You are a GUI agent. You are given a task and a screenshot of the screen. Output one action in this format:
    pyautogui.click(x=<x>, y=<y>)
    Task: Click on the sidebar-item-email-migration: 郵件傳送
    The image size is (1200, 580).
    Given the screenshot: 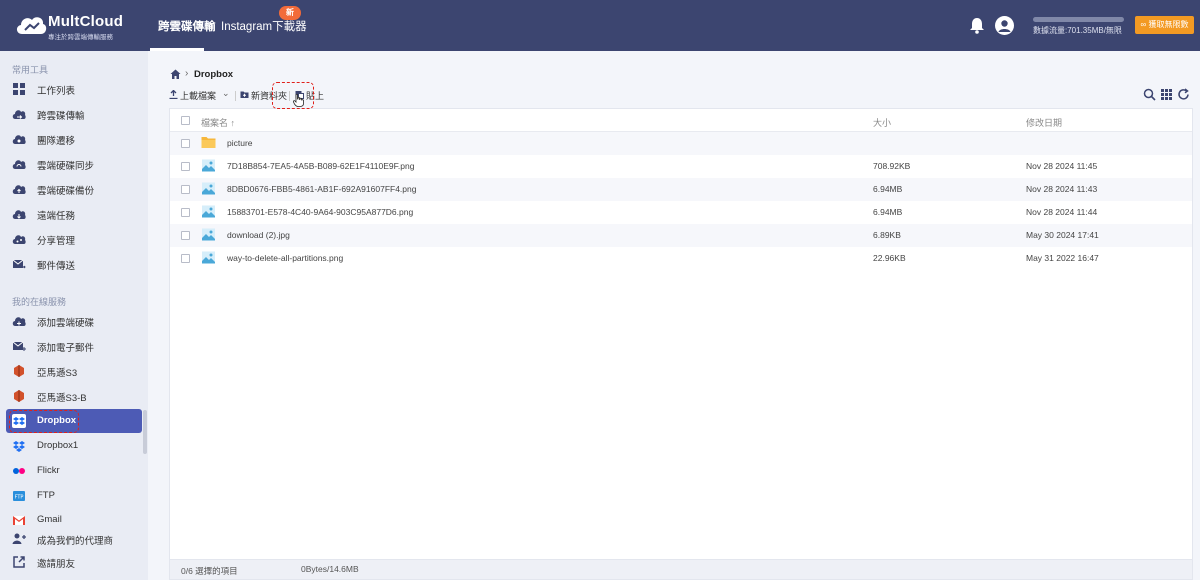 What is the action you would take?
    pyautogui.click(x=74, y=264)
    